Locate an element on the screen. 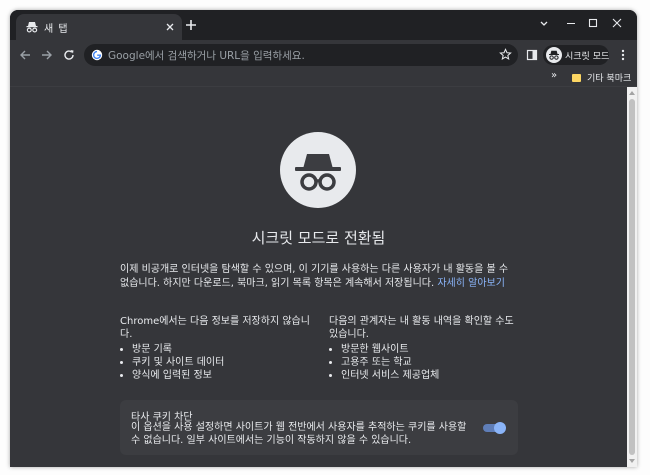 The image size is (650, 475). list-item: 쿠키 및 사이트 데이터 is located at coordinates (221, 362).